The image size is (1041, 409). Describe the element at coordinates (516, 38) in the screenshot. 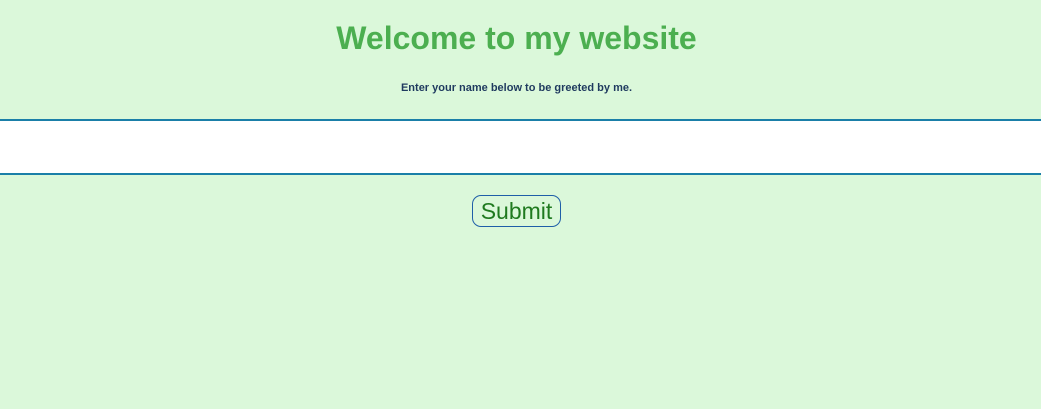

I see `page-title: Welcome to my website` at that location.